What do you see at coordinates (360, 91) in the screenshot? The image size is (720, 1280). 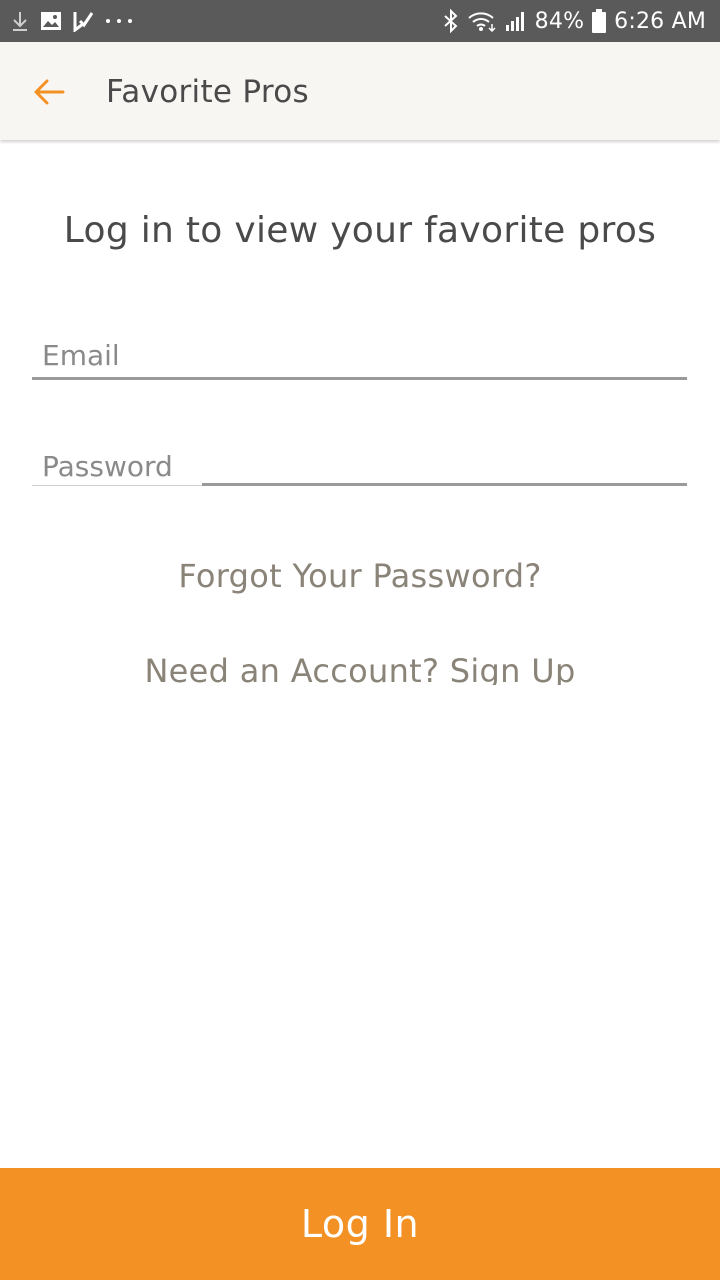 I see `app-bar: Favorite Pros` at bounding box center [360, 91].